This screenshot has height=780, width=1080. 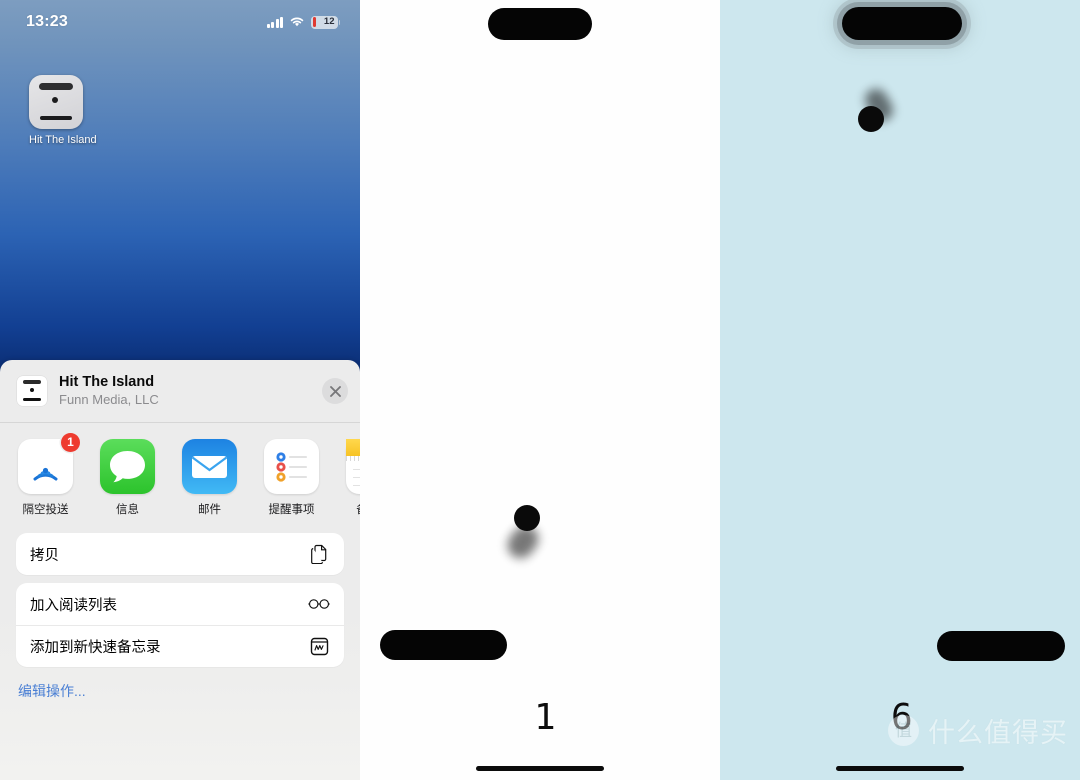 I want to click on reminders-icon, so click(x=291, y=466).